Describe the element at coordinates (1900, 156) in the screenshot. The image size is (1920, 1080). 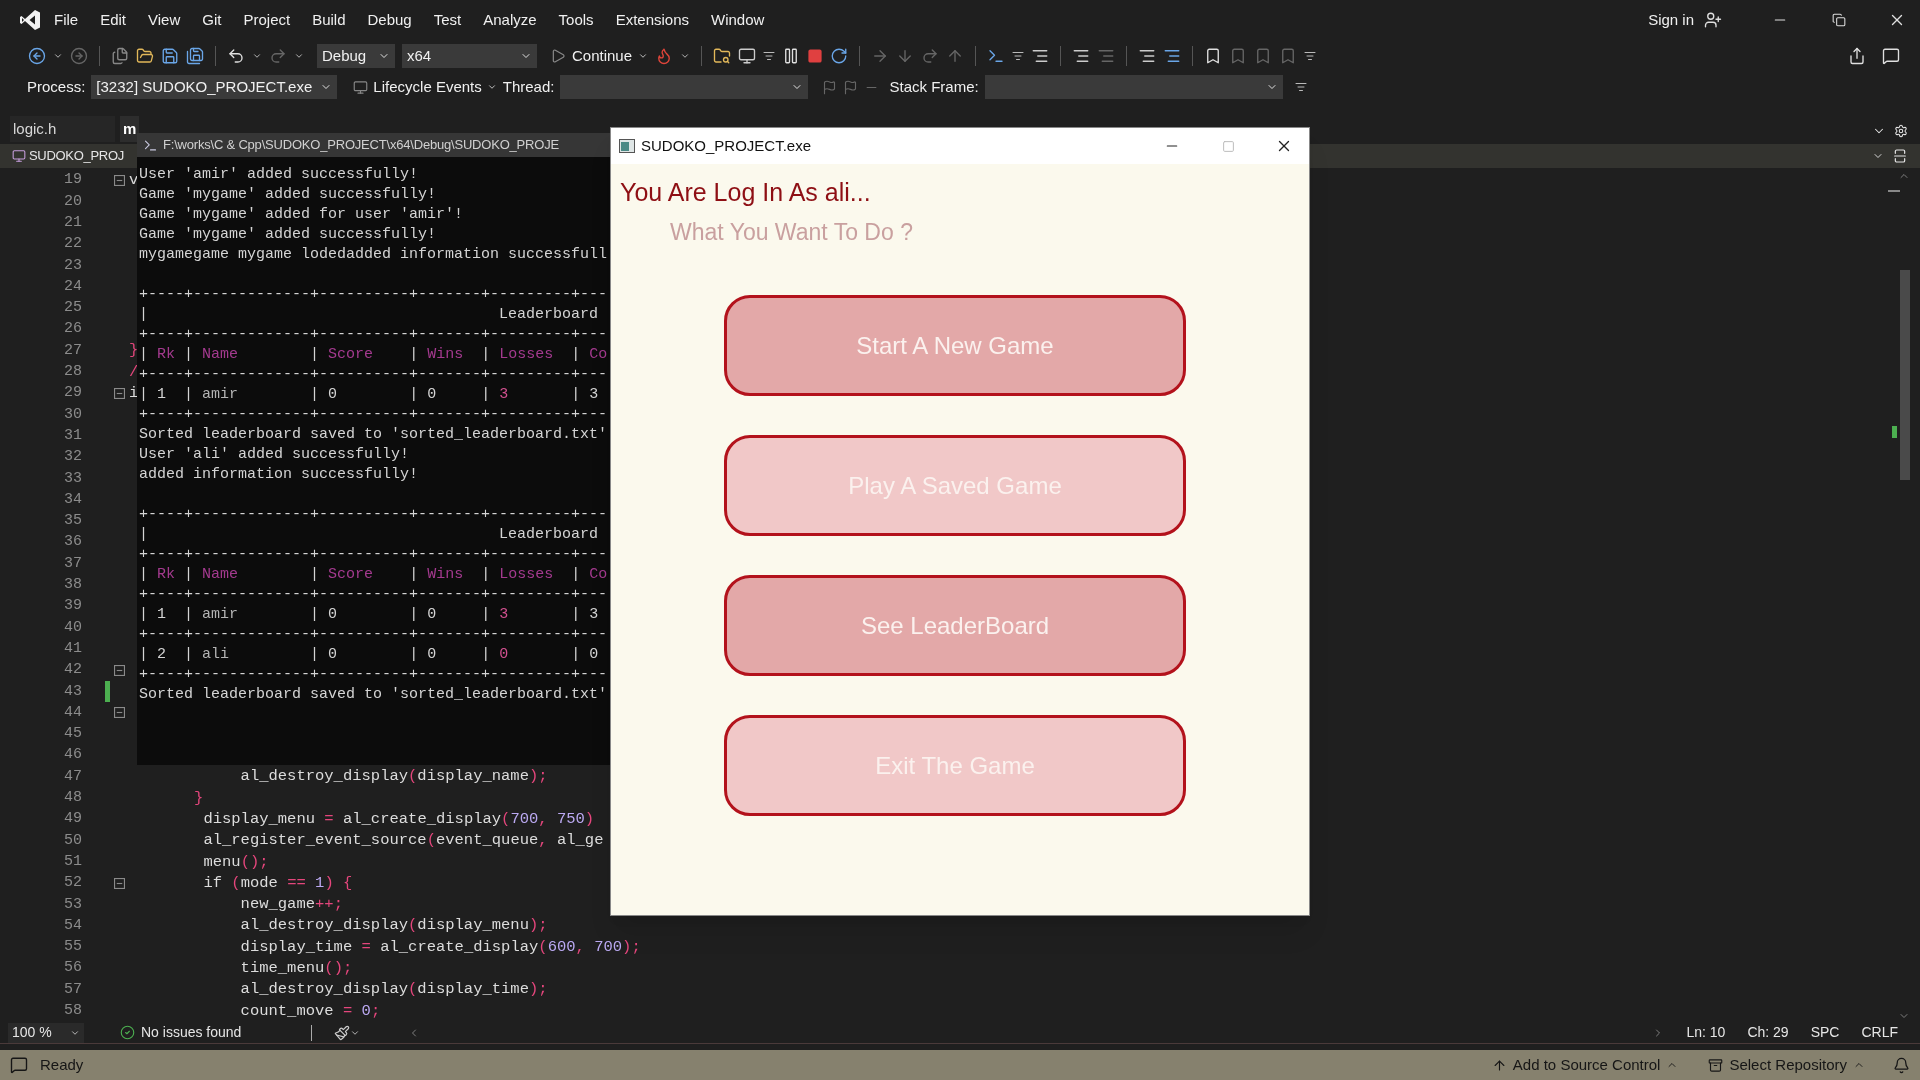
I see `split-icon` at that location.